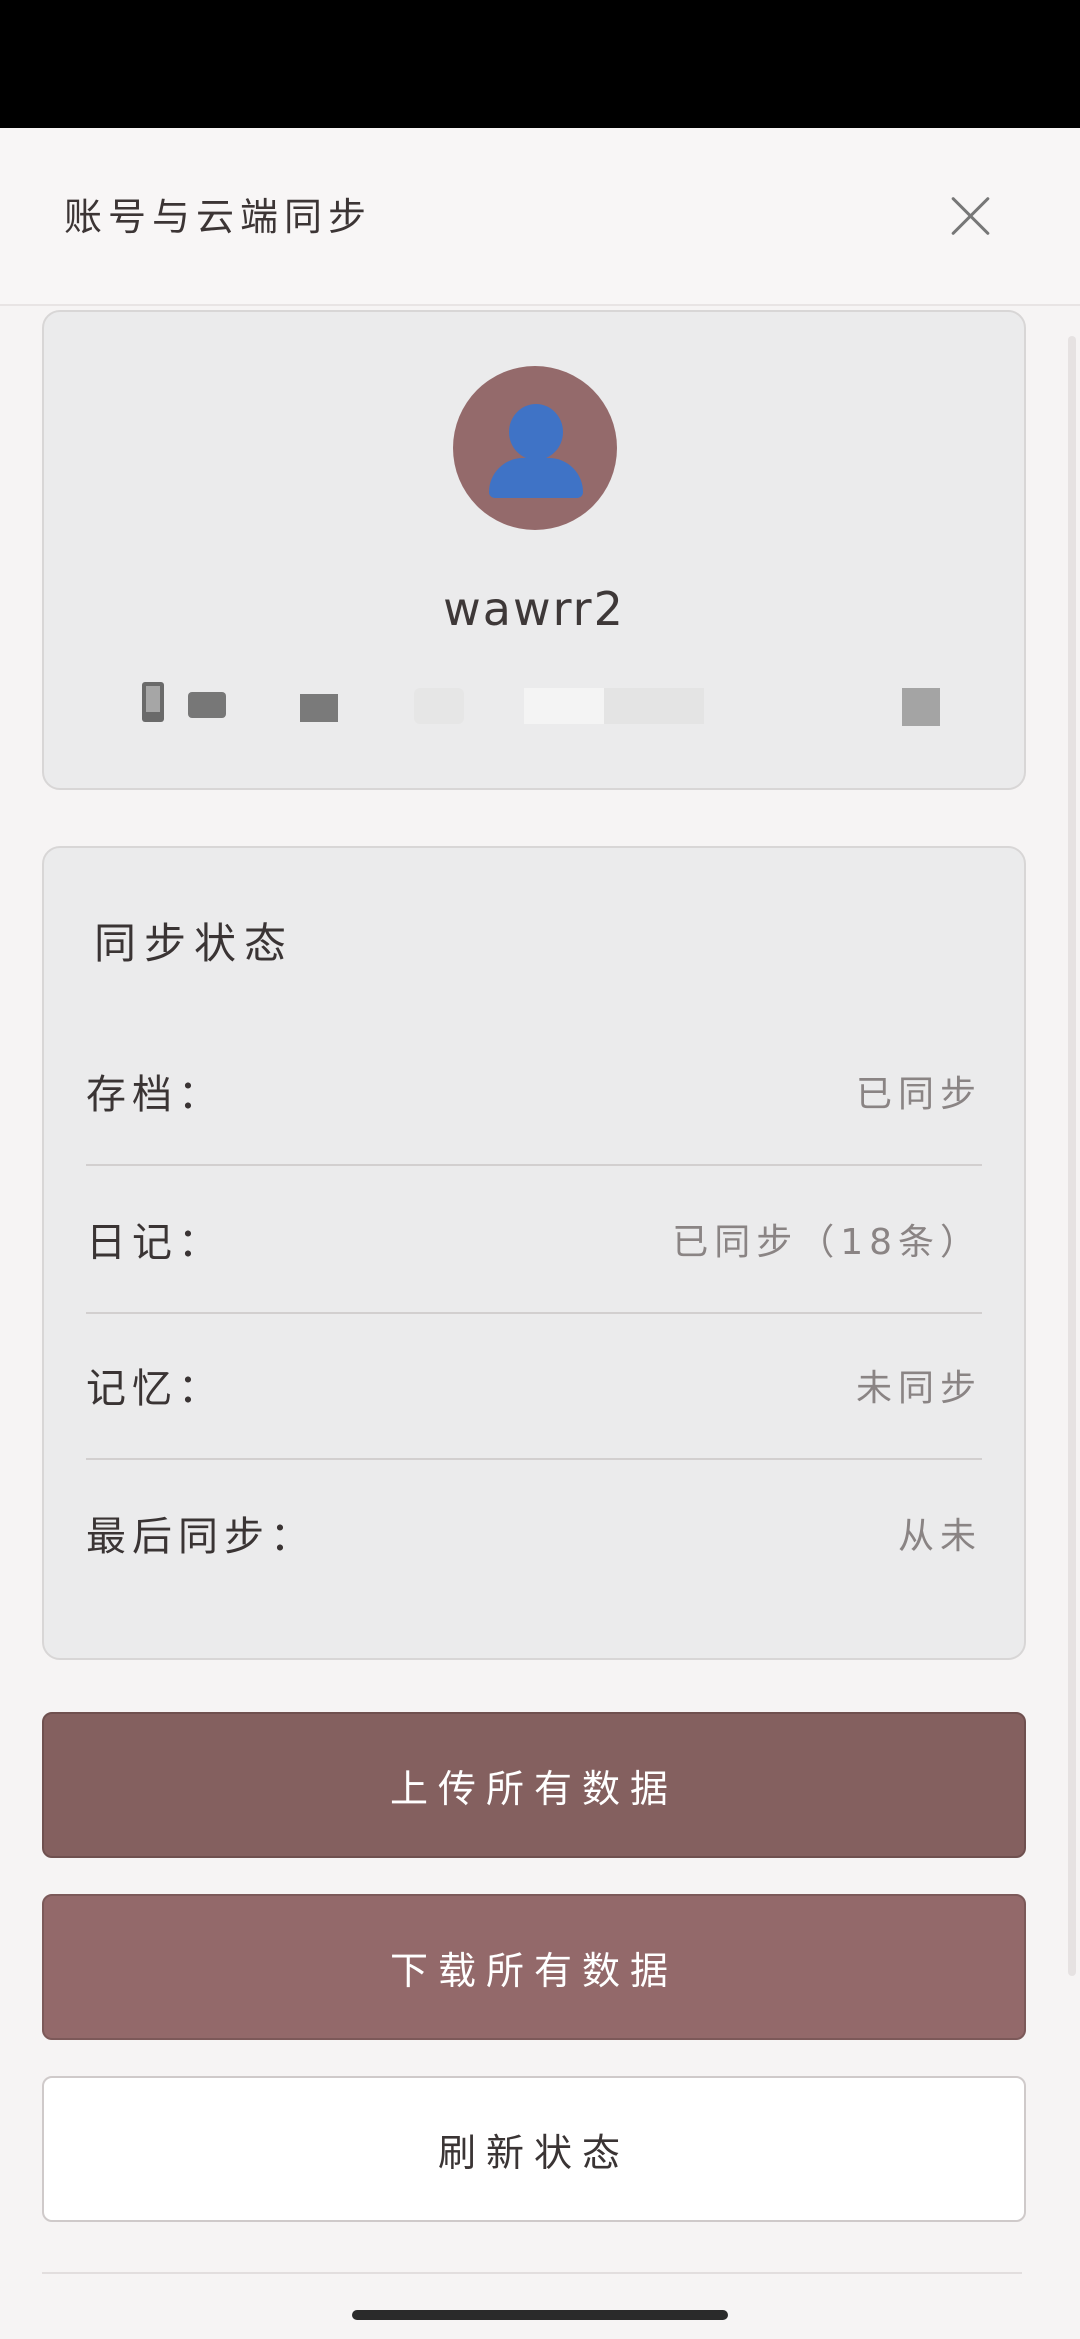 This screenshot has height=2339, width=1080. What do you see at coordinates (534, 609) in the screenshot?
I see `username: wawrr2` at bounding box center [534, 609].